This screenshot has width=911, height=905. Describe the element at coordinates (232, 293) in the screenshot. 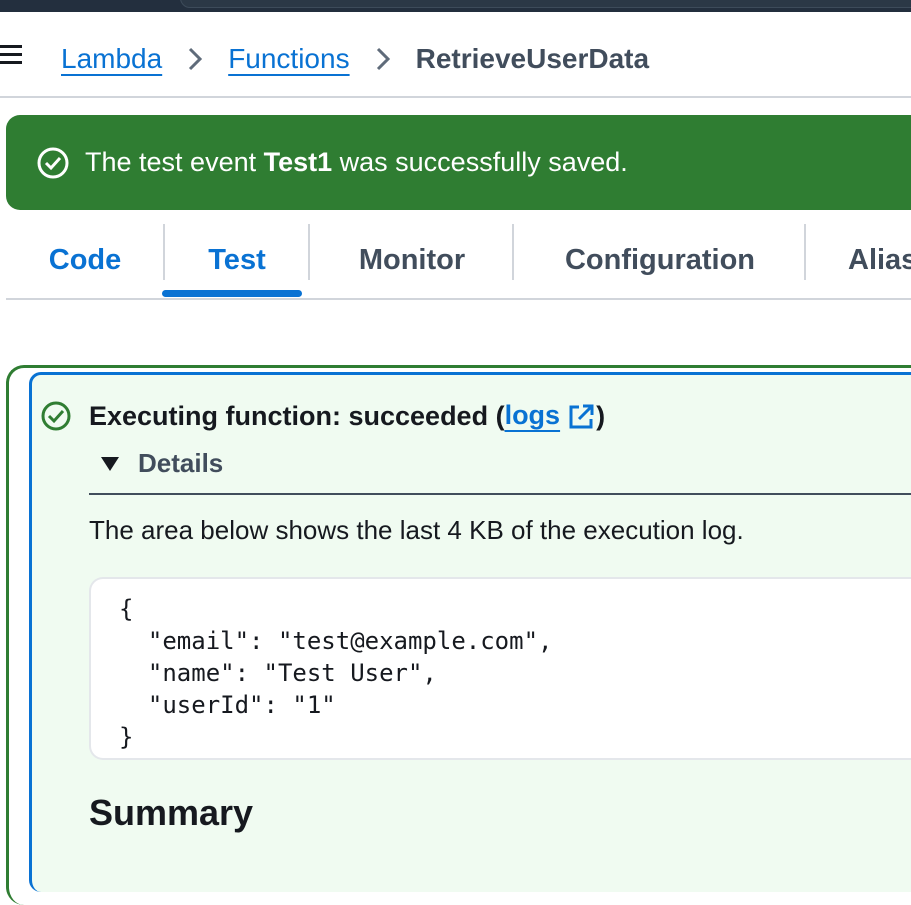

I see `active-tab-indicator` at that location.